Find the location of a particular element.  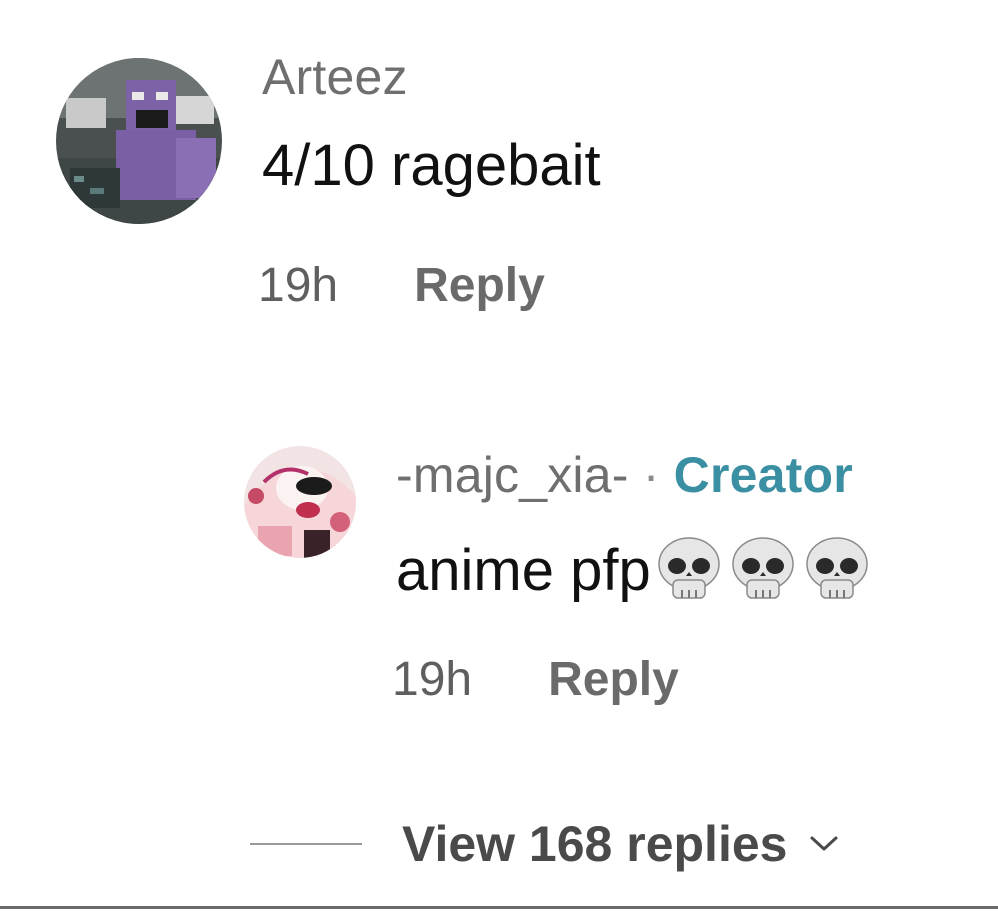

reply-header: -majc_xia- · Creator is located at coordinates (624, 475).